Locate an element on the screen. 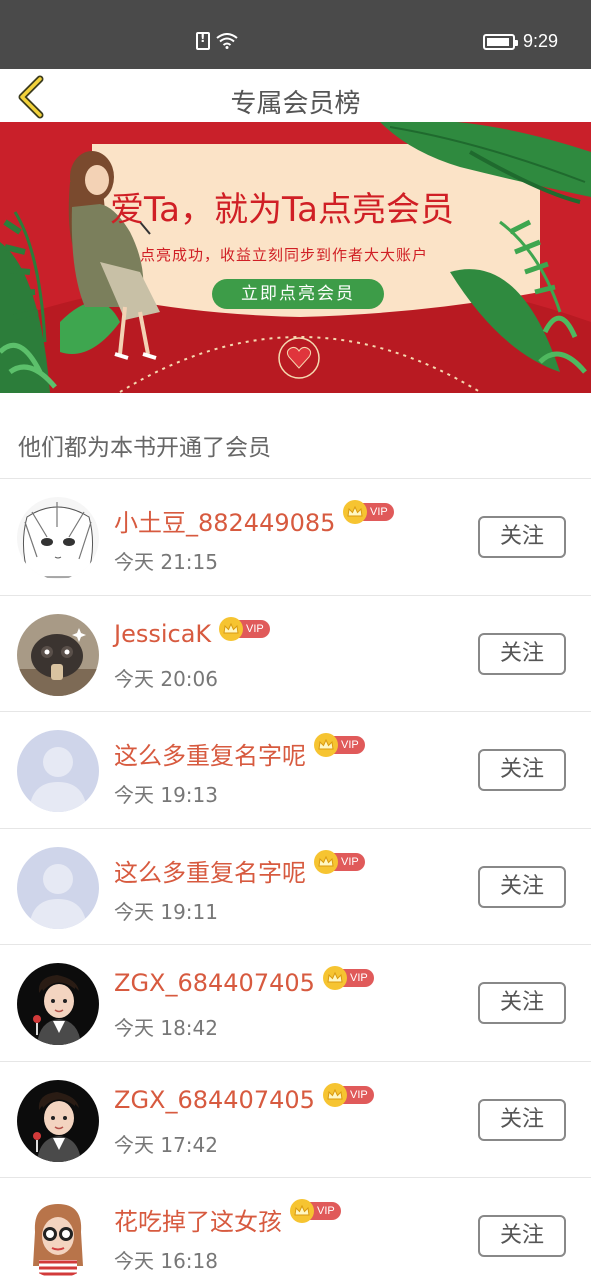  member-row: 这么多重复名字呢 VIP 今天 19:13 关注 is located at coordinates (295, 770).